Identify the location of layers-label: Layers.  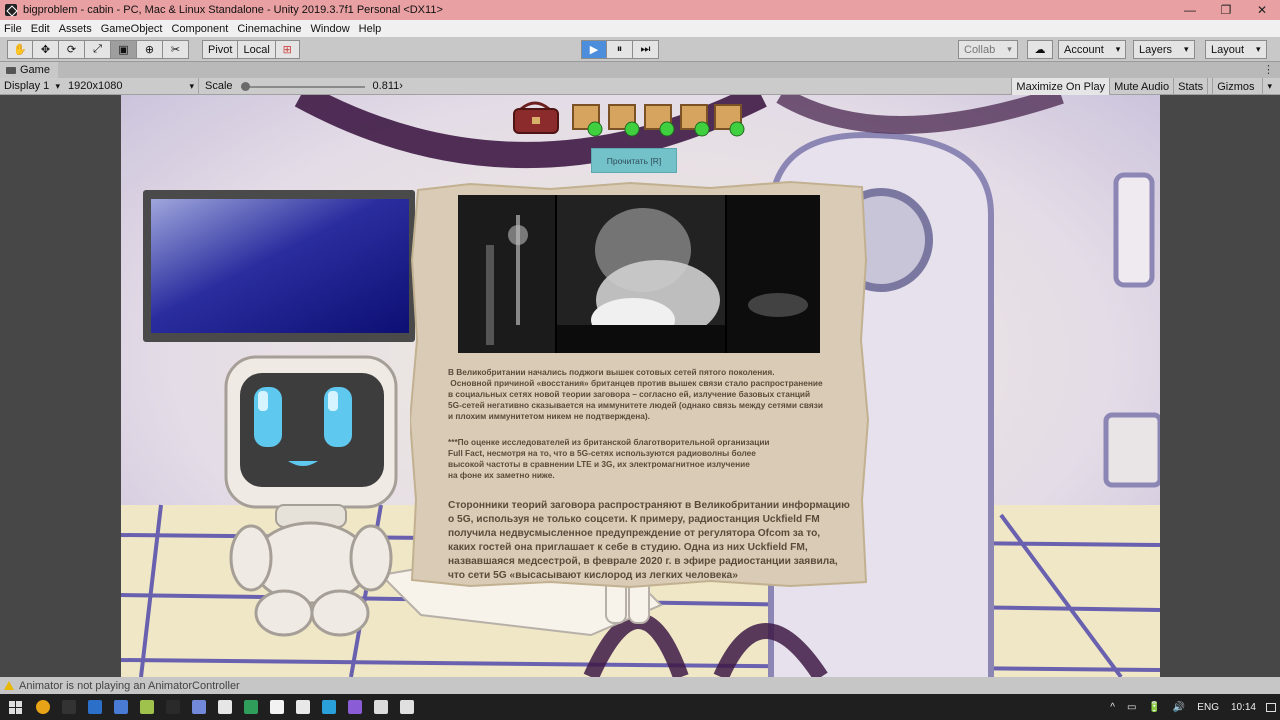
(1156, 49).